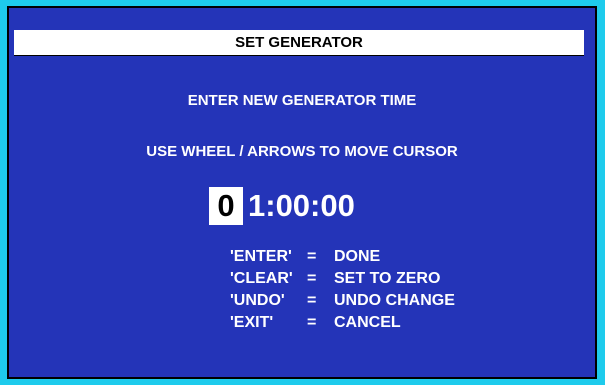 Image resolution: width=605 pixels, height=385 pixels. I want to click on key-action: SET TO ZERO, so click(387, 278).